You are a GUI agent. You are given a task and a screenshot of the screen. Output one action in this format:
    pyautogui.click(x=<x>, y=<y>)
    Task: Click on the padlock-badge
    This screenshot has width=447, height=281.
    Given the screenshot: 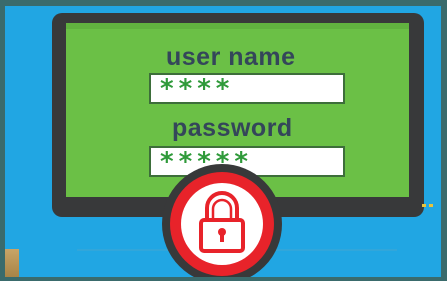 What is the action you would take?
    pyautogui.click(x=222, y=220)
    